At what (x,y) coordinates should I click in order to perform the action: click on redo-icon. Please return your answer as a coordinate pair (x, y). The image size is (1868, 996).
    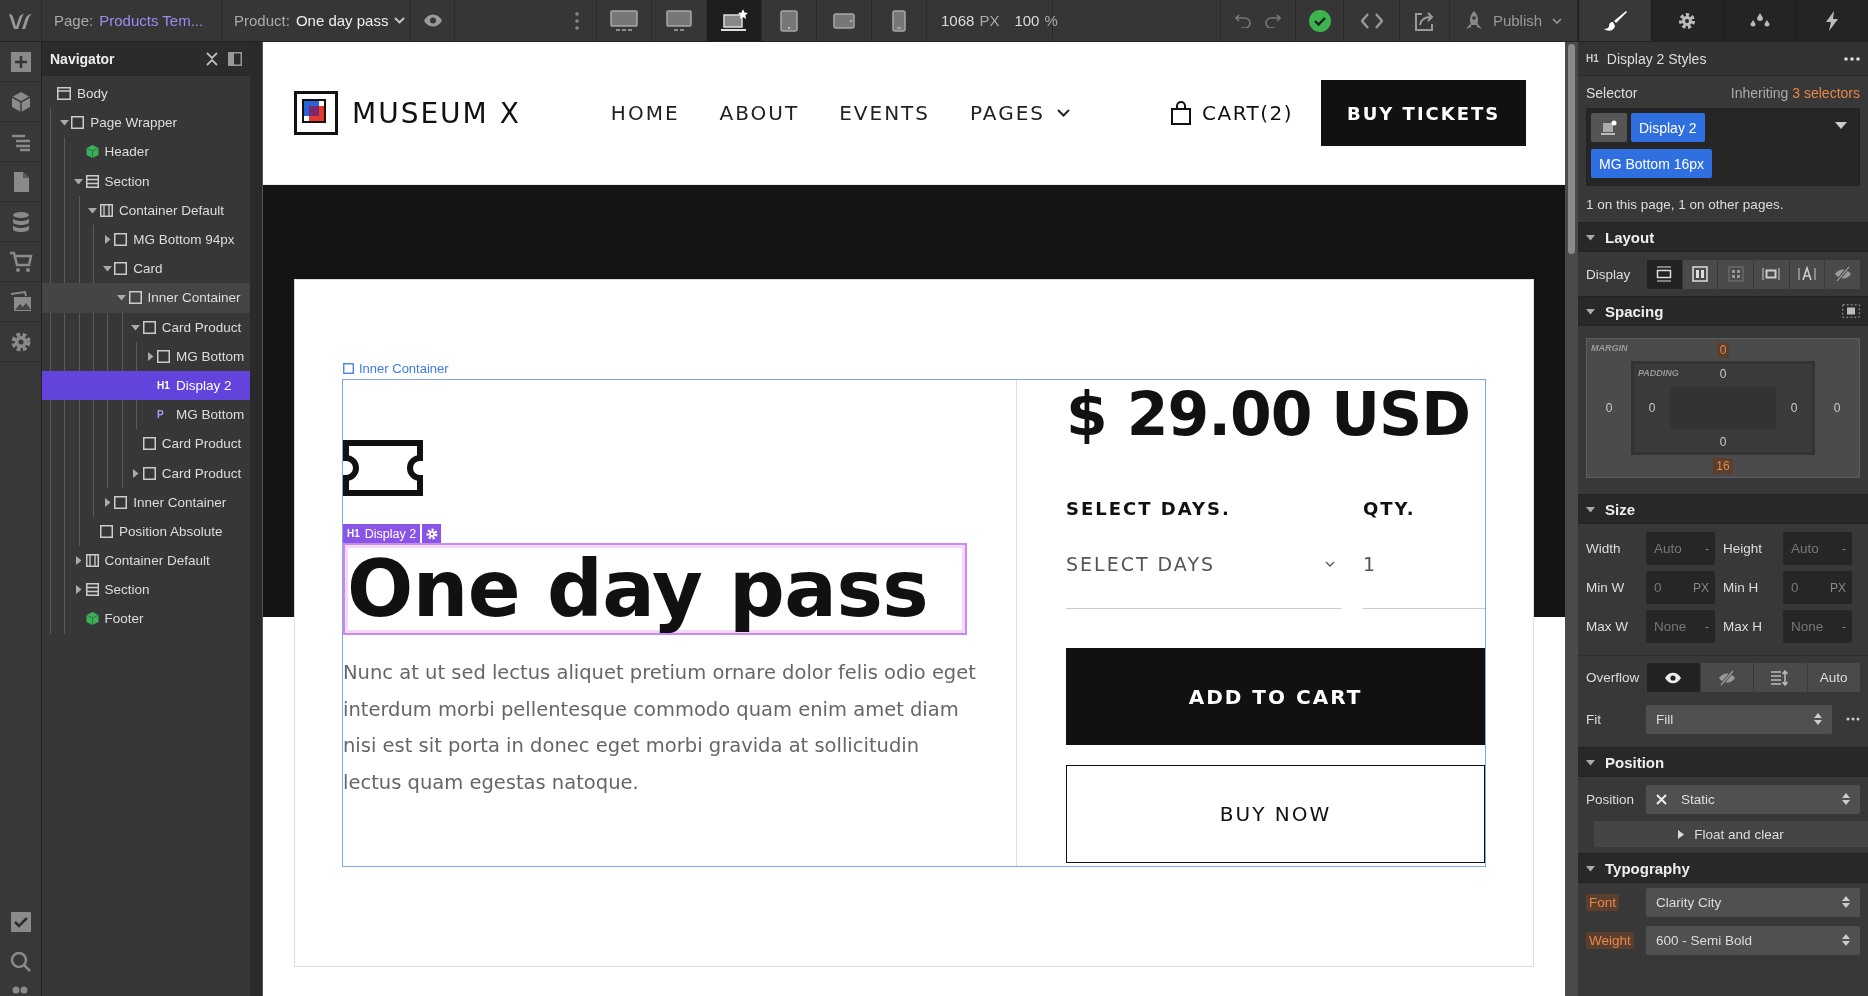
    Looking at the image, I should click on (1273, 20).